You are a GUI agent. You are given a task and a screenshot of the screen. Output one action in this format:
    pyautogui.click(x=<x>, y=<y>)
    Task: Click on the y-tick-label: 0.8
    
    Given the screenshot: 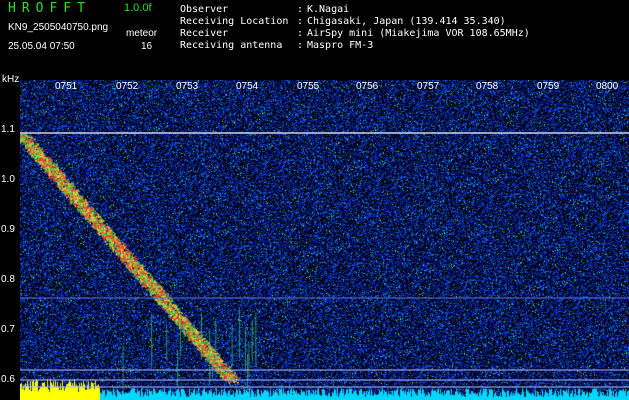 What is the action you would take?
    pyautogui.click(x=8, y=279)
    